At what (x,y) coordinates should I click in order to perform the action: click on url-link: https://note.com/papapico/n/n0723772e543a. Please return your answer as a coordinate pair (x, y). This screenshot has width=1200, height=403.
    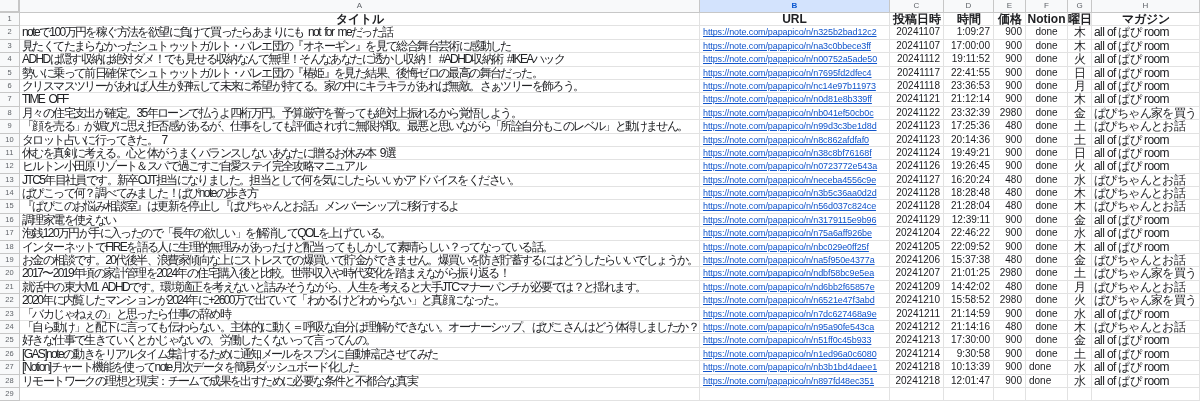
    Looking at the image, I should click on (790, 166).